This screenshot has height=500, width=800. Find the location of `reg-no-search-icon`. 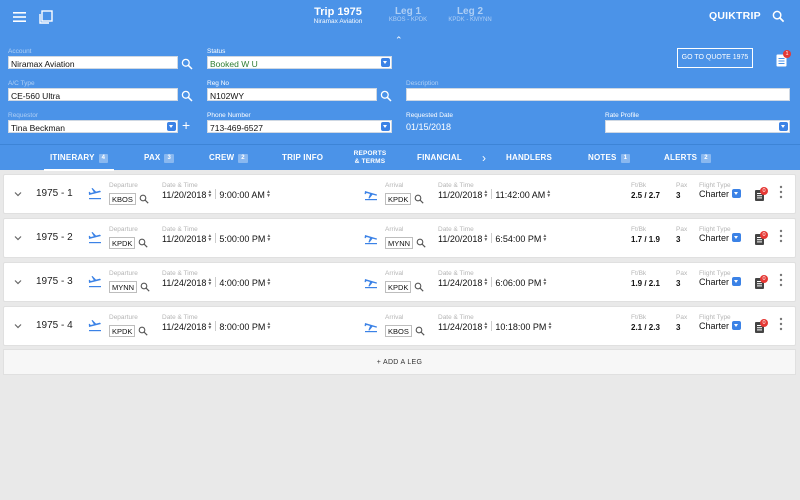

reg-no-search-icon is located at coordinates (386, 96).